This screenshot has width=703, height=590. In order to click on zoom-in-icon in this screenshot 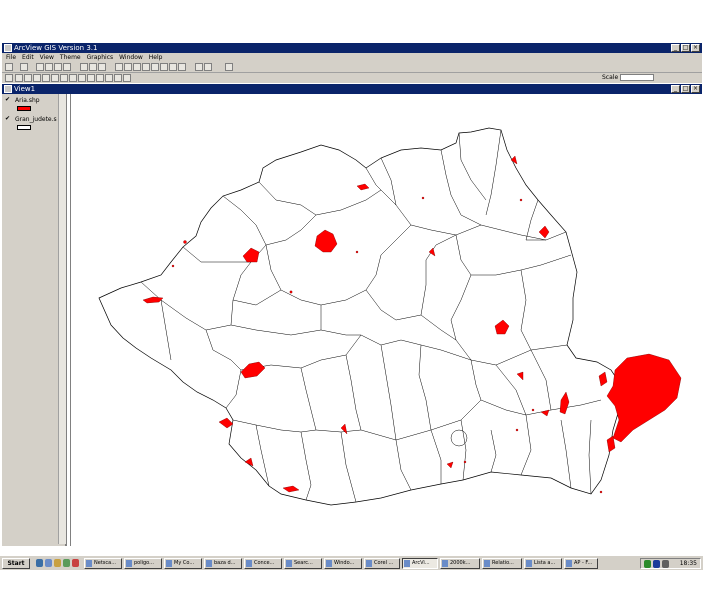, I will do `click(146, 67)`.